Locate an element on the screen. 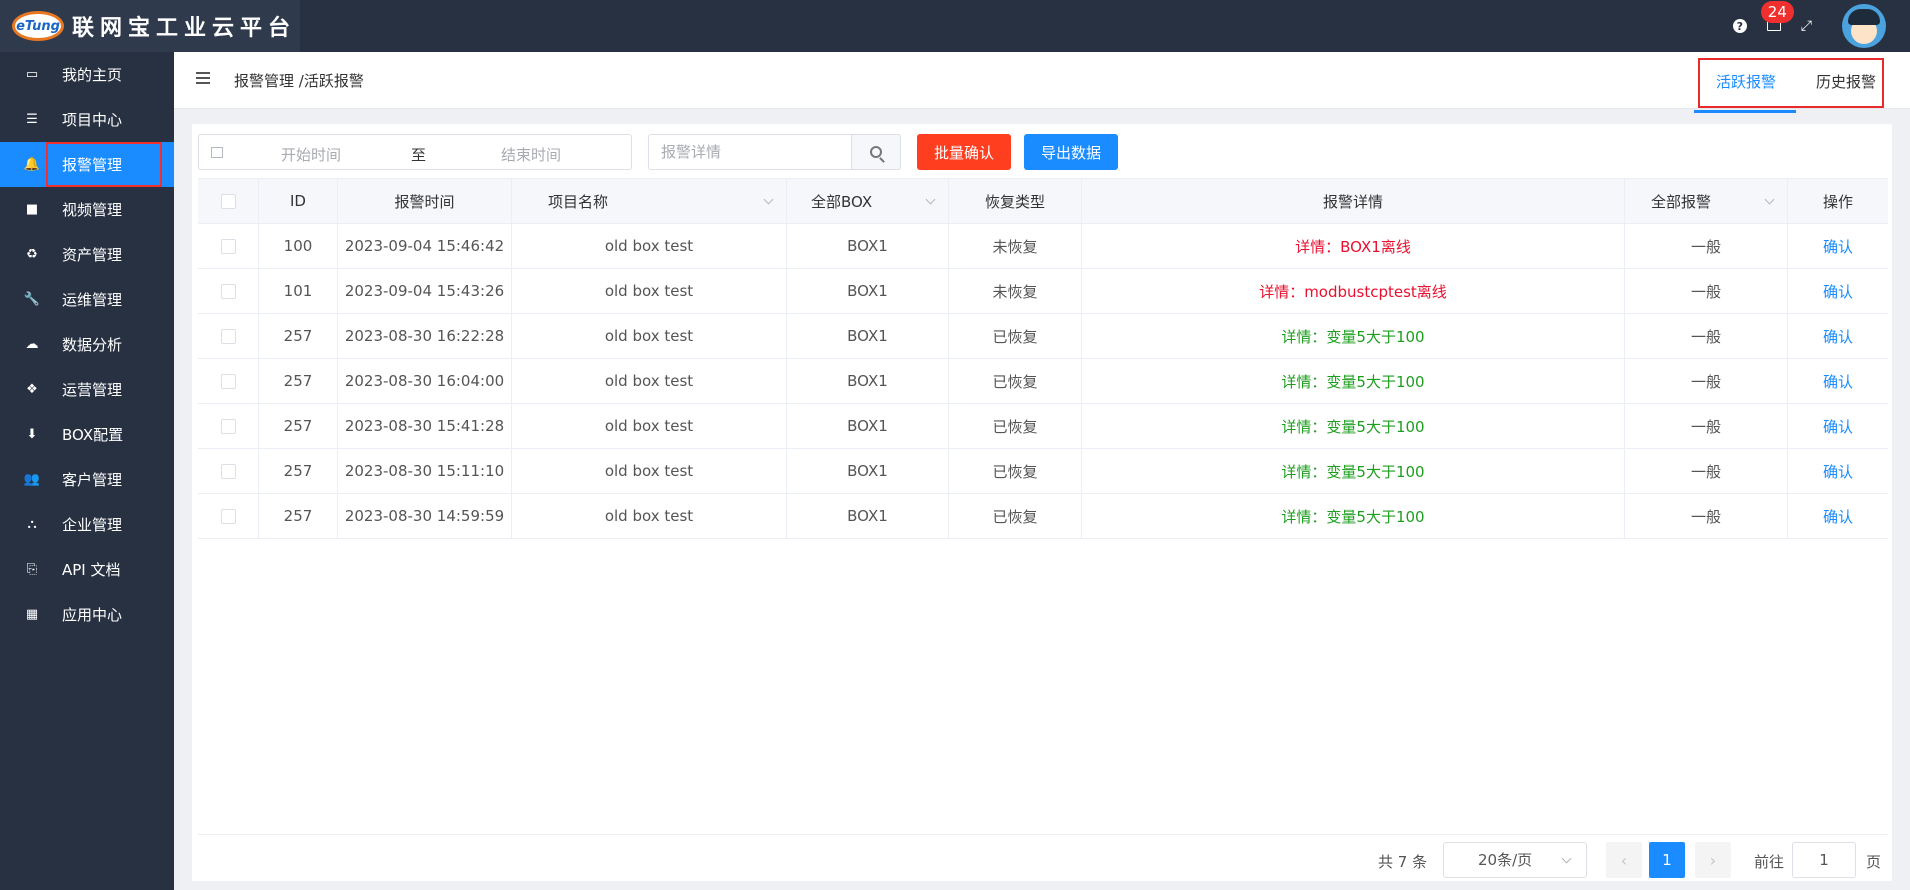 Image resolution: width=1910 pixels, height=890 pixels. header-project-filter: 项目名称 is located at coordinates (649, 201).